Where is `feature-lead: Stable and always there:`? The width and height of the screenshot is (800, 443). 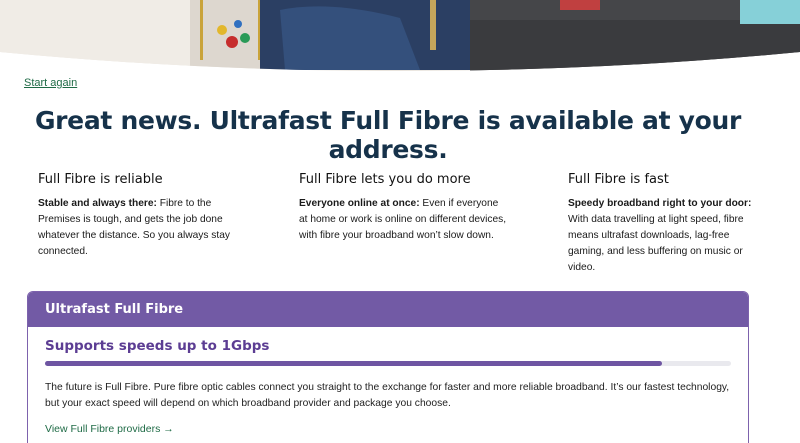
feature-lead: Stable and always there: is located at coordinates (97, 203).